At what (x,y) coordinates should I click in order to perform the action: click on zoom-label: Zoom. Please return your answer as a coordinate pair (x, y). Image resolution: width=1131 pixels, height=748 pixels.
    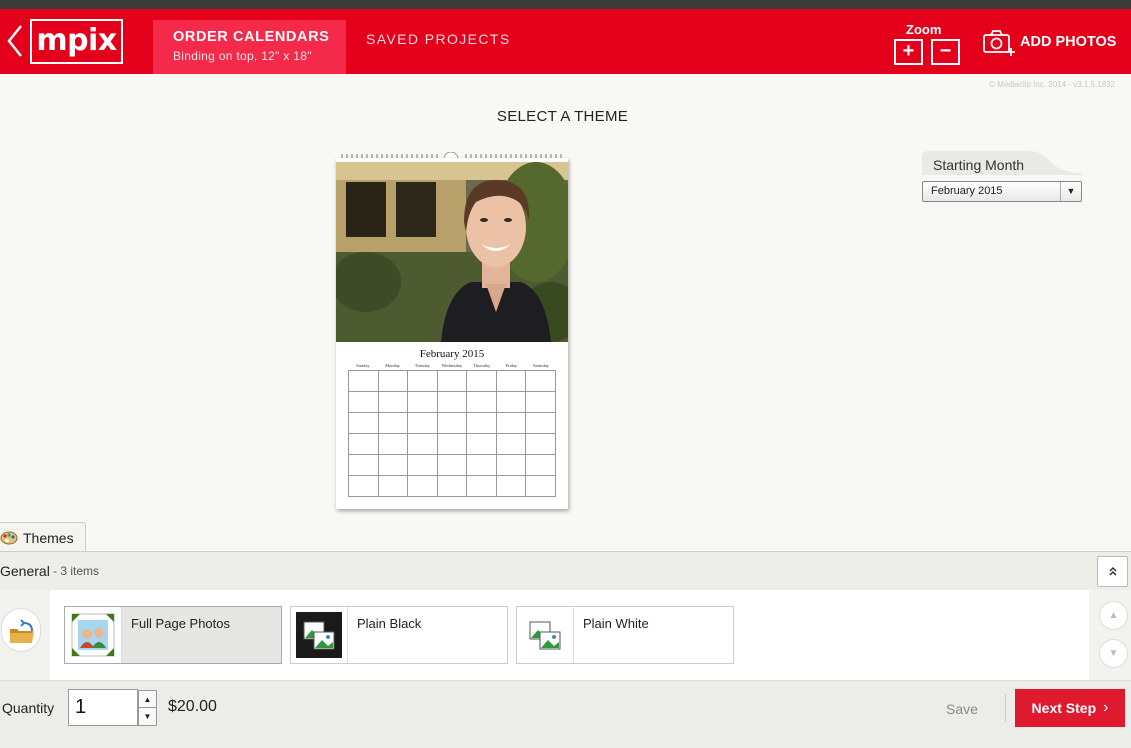
    Looking at the image, I should click on (924, 29).